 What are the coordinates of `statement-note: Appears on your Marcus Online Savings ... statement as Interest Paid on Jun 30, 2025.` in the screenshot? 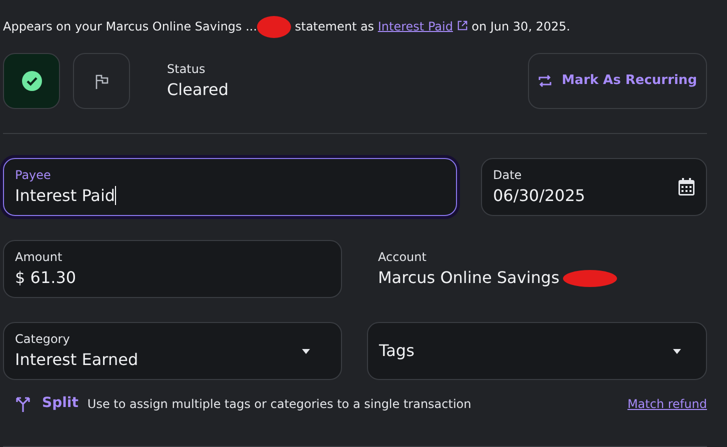 It's located at (355, 27).